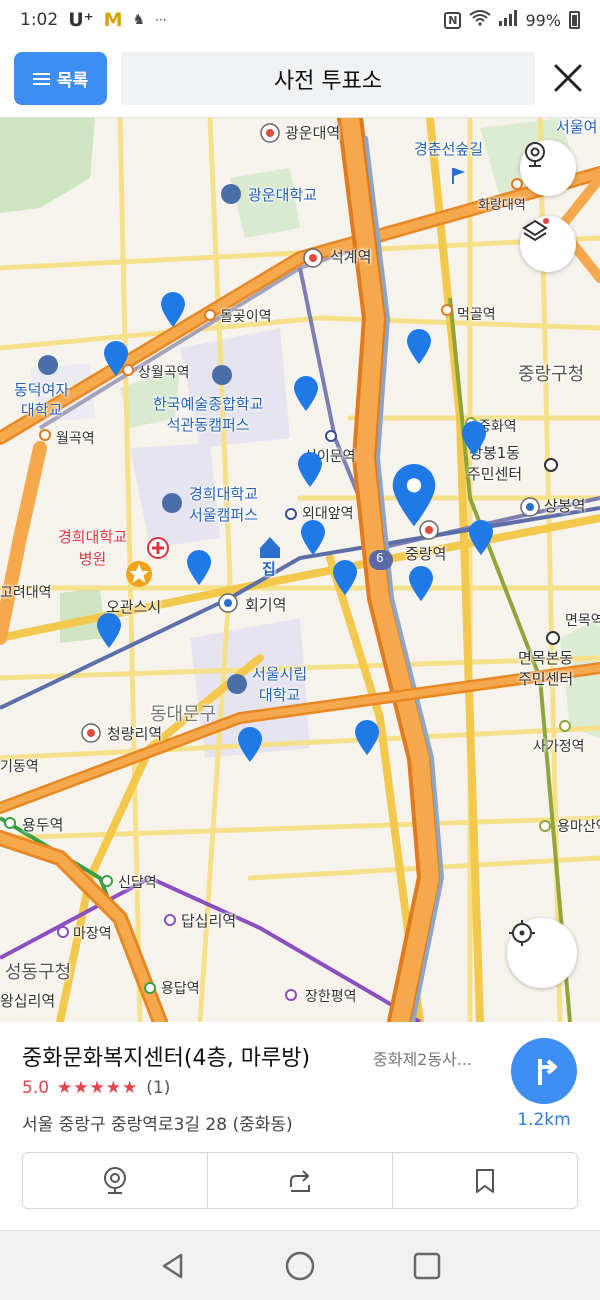 The image size is (600, 1300). Describe the element at coordinates (39, 20) in the screenshot. I see `status-time: 1:02` at that location.